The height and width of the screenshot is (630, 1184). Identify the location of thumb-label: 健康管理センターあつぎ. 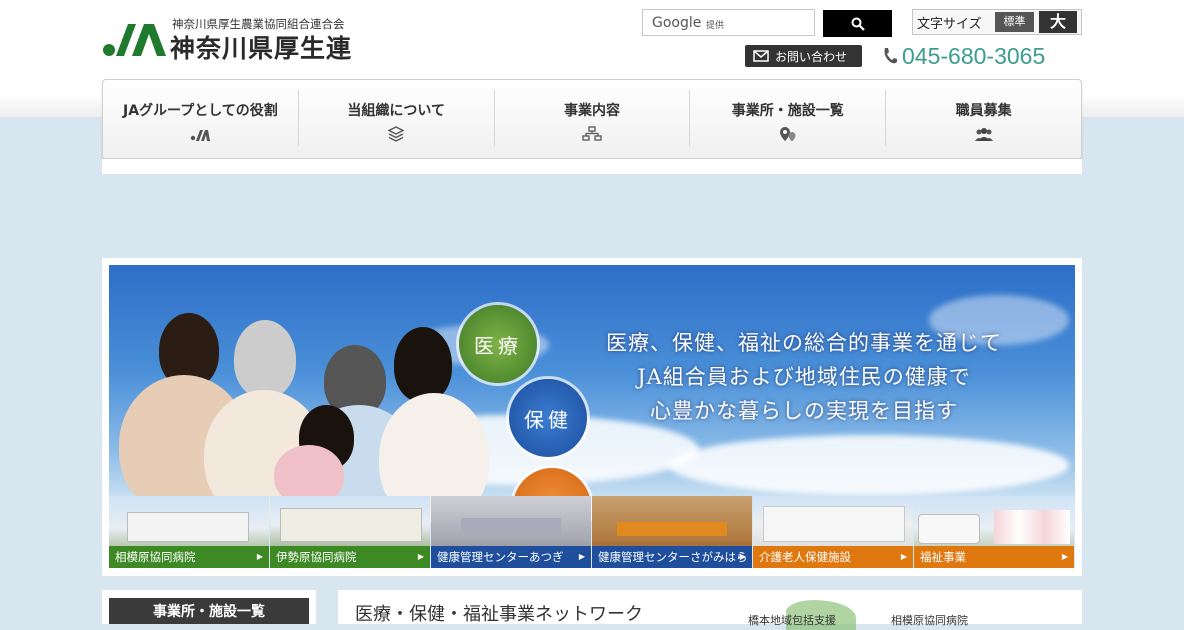
(500, 557).